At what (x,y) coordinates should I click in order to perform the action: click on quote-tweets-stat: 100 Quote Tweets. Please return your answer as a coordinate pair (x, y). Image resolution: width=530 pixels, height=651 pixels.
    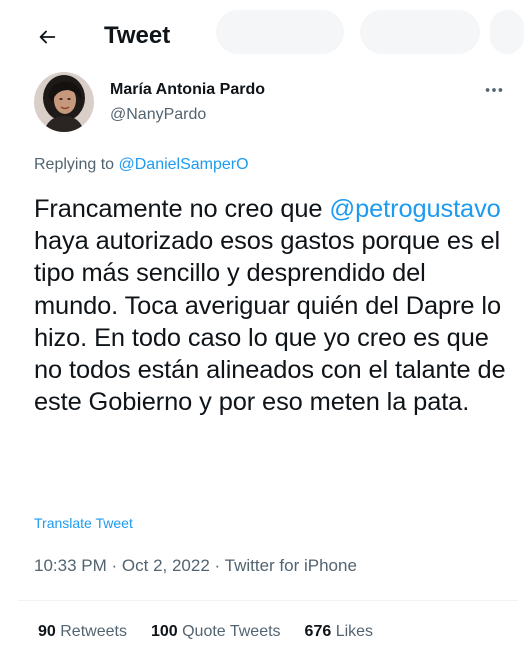
    Looking at the image, I should click on (216, 632).